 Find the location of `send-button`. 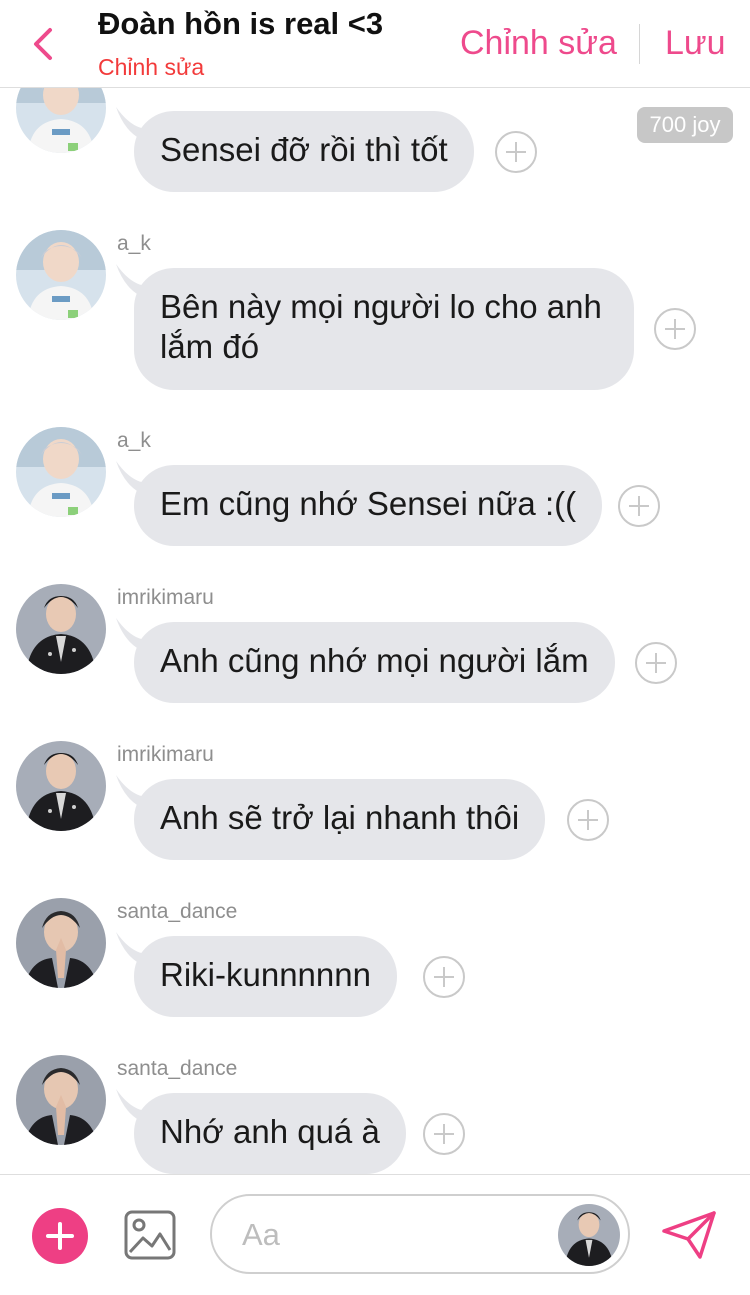

send-button is located at coordinates (689, 1235).